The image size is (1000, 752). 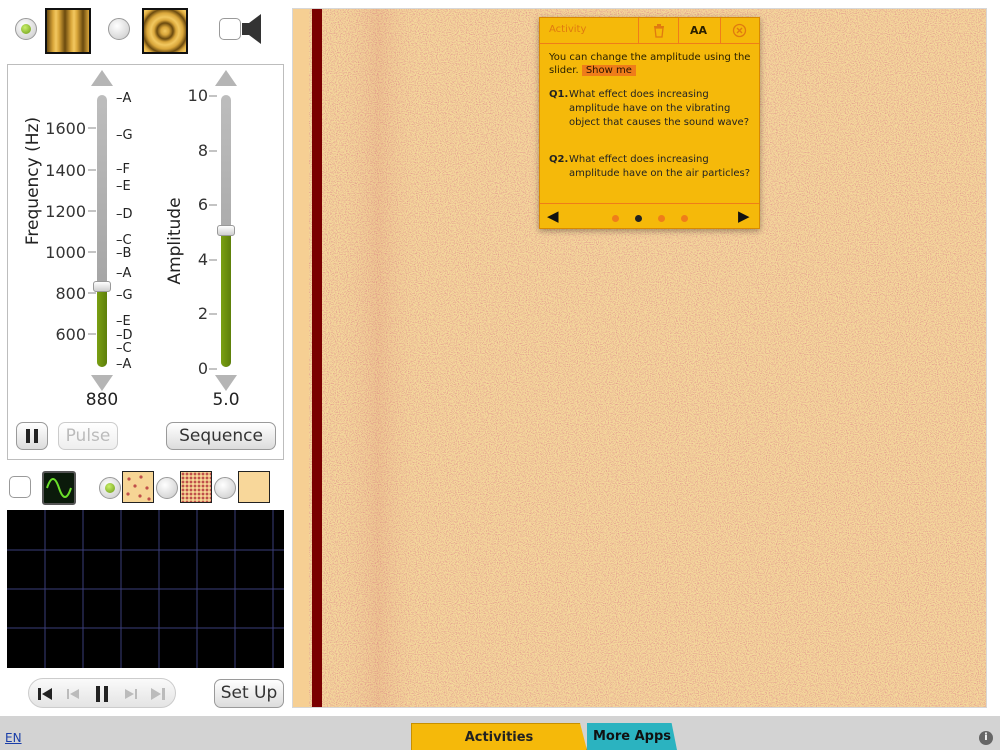 I want to click on note-label: C, so click(x=127, y=348).